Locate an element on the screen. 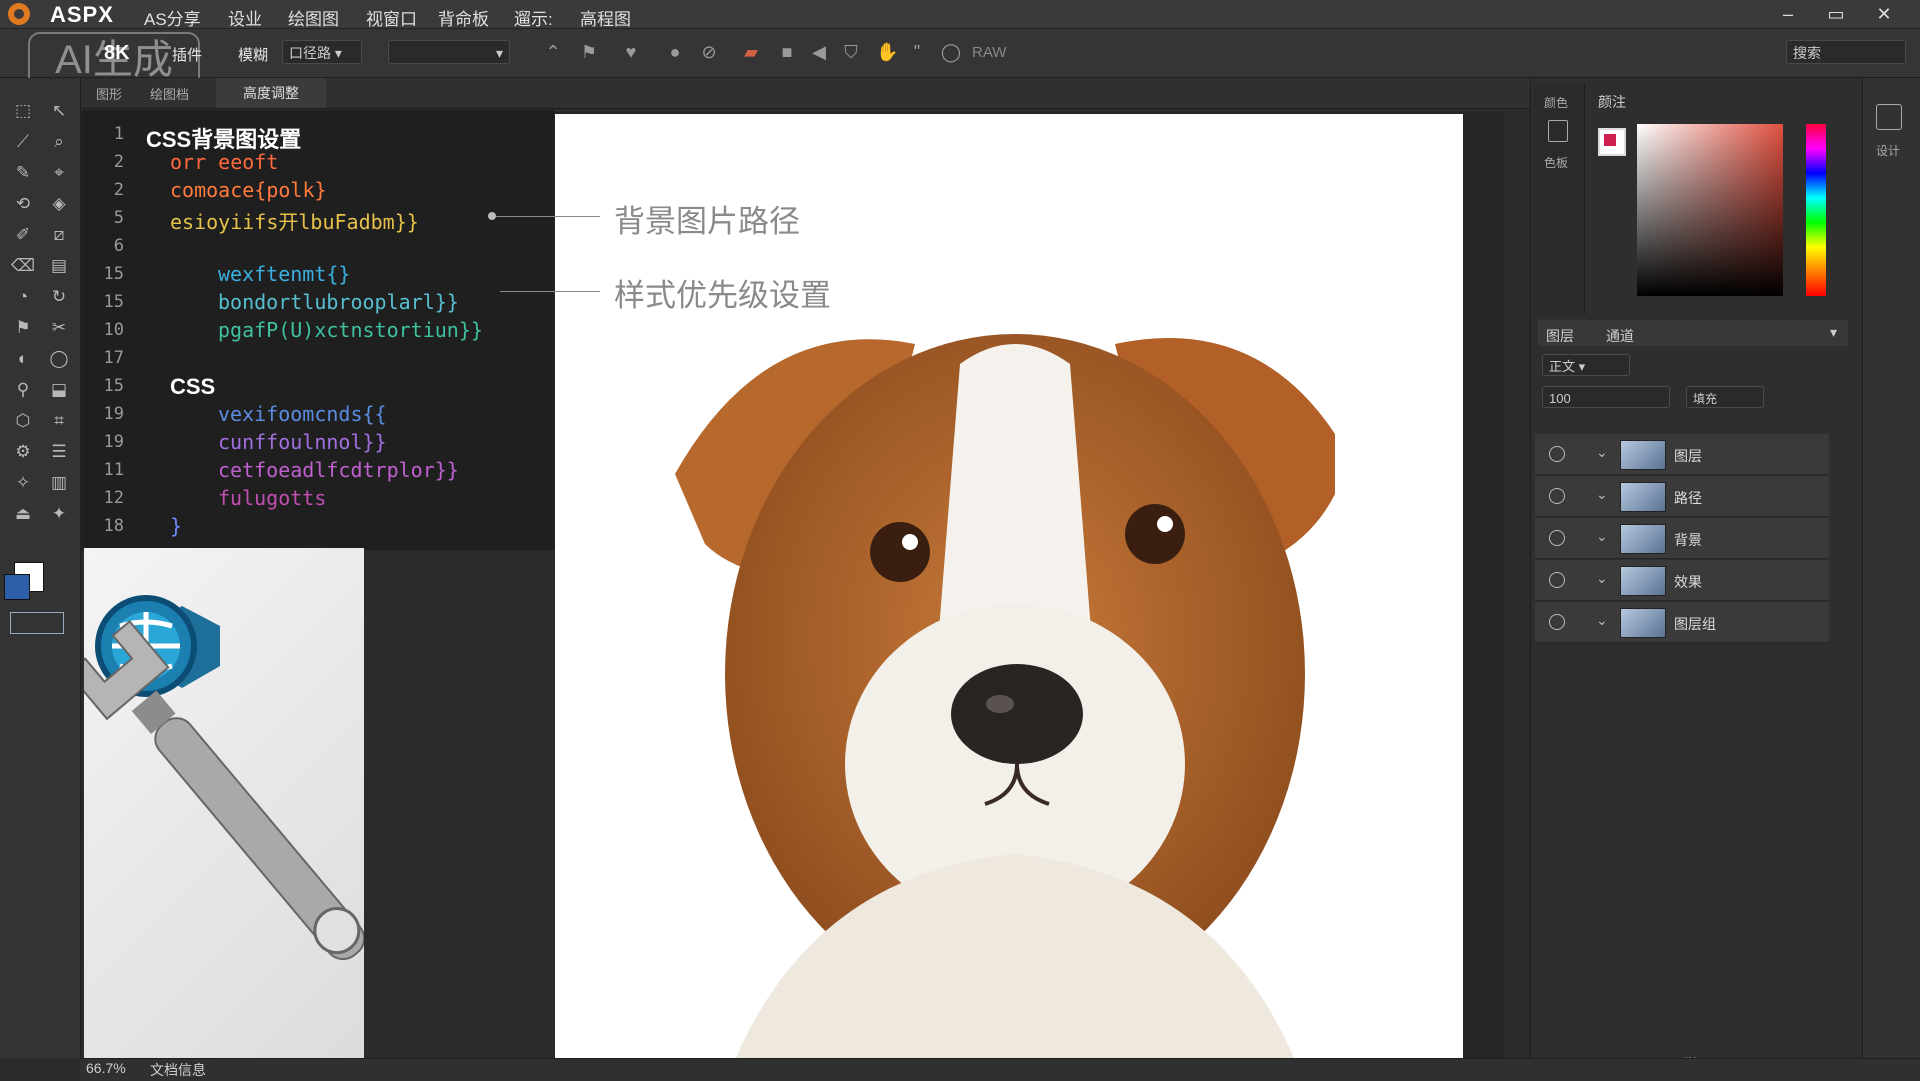 This screenshot has width=1920, height=1081. tab-height-adjust: 高度调整 is located at coordinates (271, 93).